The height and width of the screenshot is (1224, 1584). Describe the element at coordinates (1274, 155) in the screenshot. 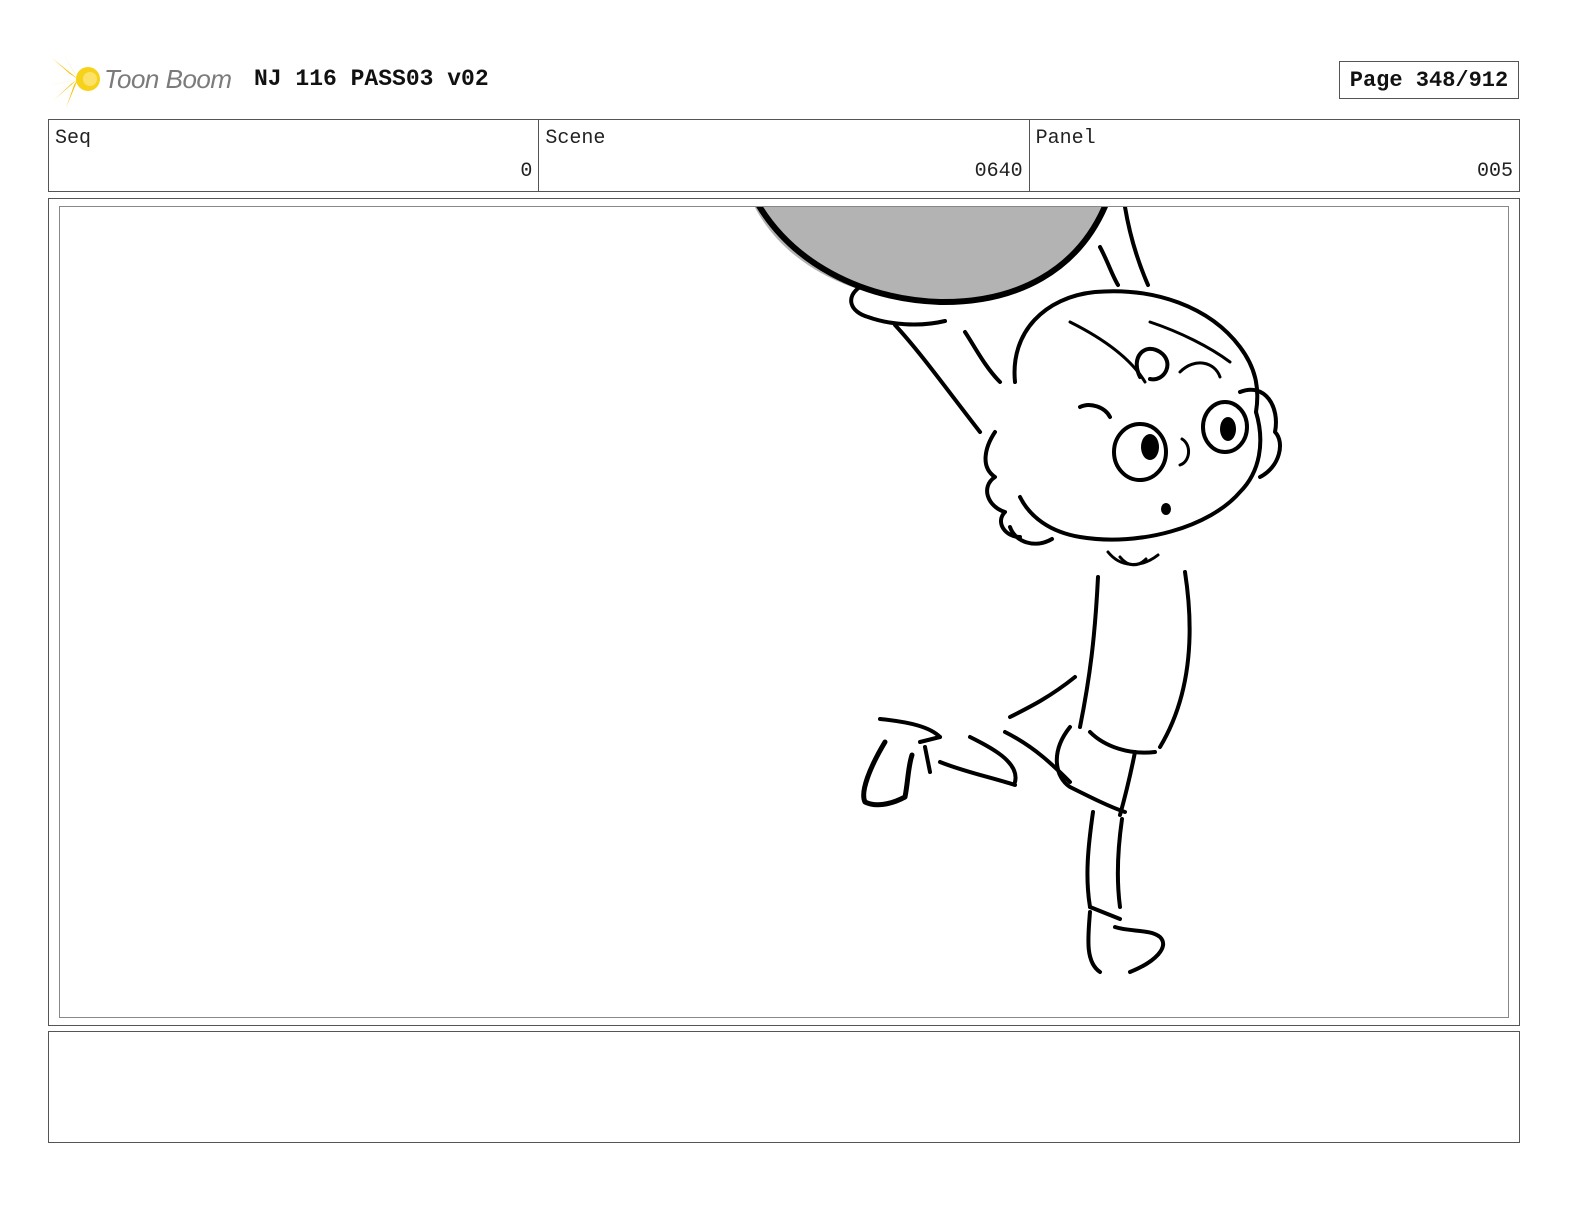

I see `panel-cell: Panel 005` at that location.